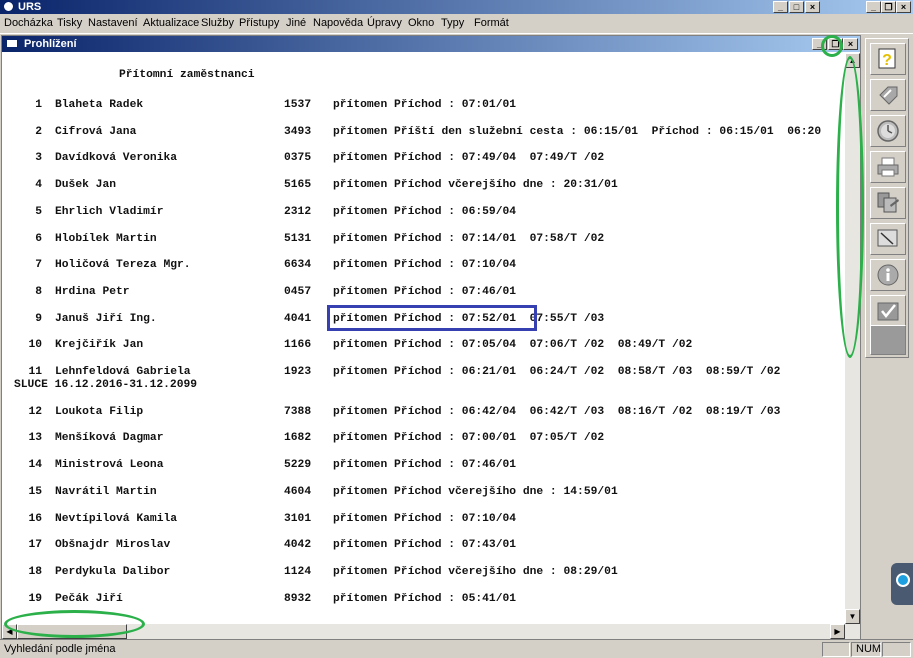  I want to click on check-icon, so click(888, 311).